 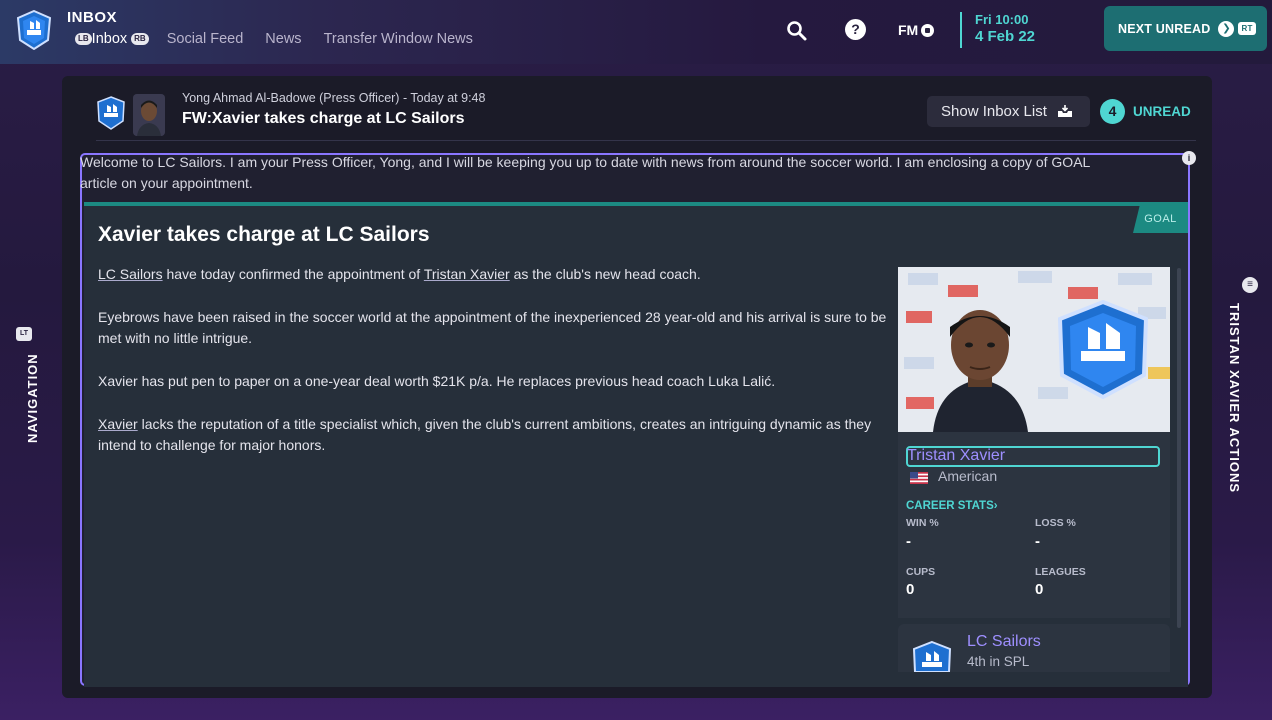 I want to click on chevron-right-icon: ›, so click(x=995, y=506).